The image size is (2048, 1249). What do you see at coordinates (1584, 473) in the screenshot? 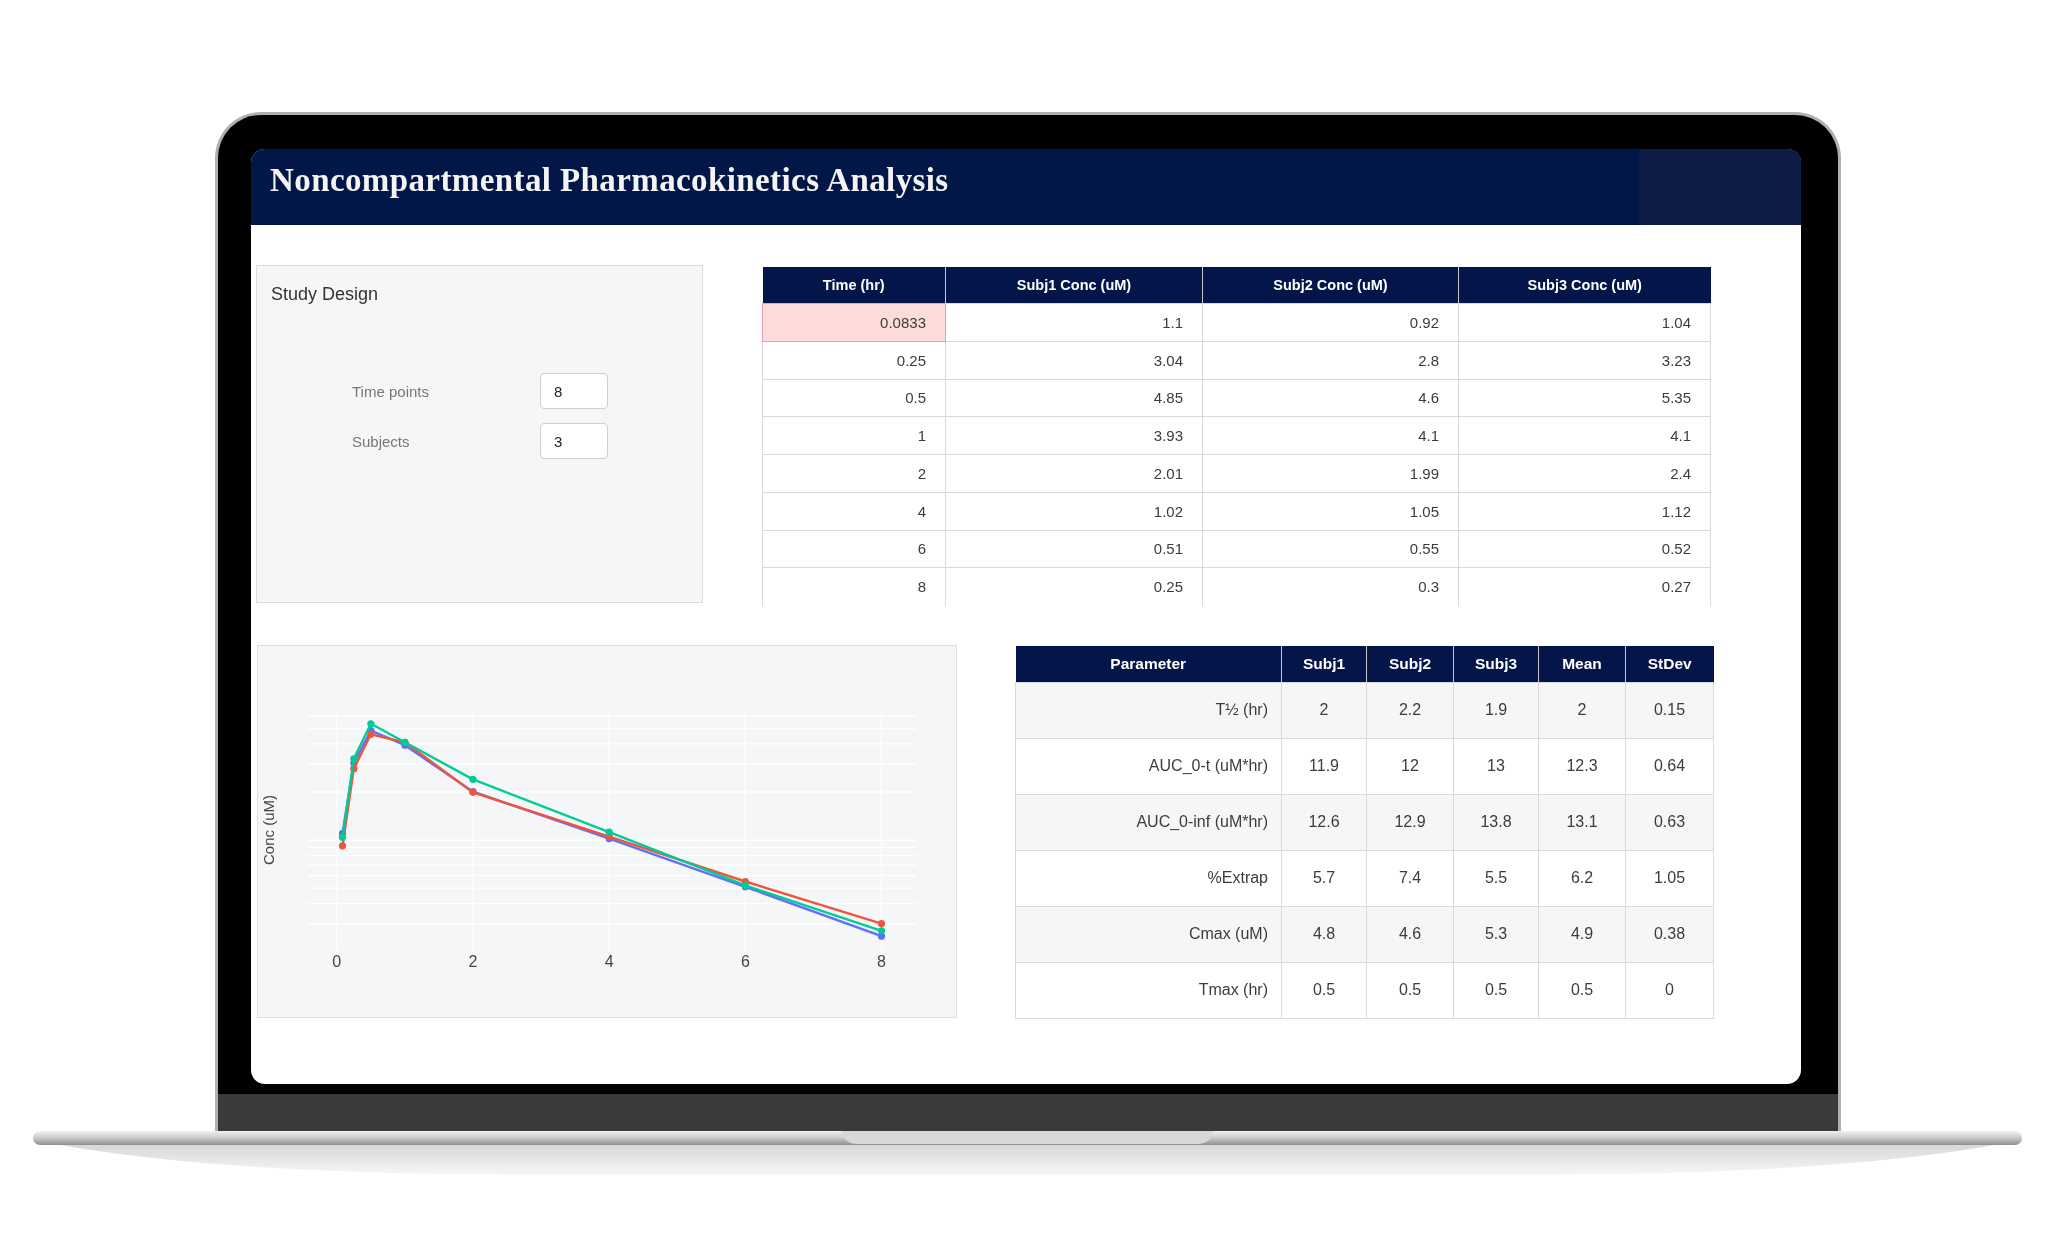
I see `table-cell: 2.4` at bounding box center [1584, 473].